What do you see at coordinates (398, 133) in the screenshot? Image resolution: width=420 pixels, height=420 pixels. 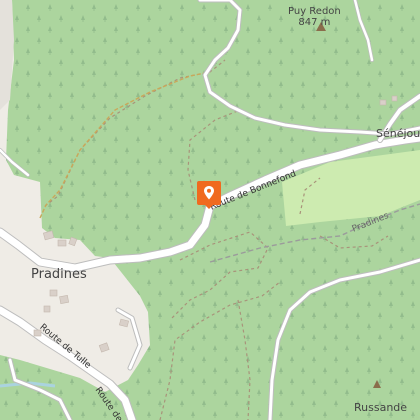 I see `place-label-senejoux: Sénéjoux` at bounding box center [398, 133].